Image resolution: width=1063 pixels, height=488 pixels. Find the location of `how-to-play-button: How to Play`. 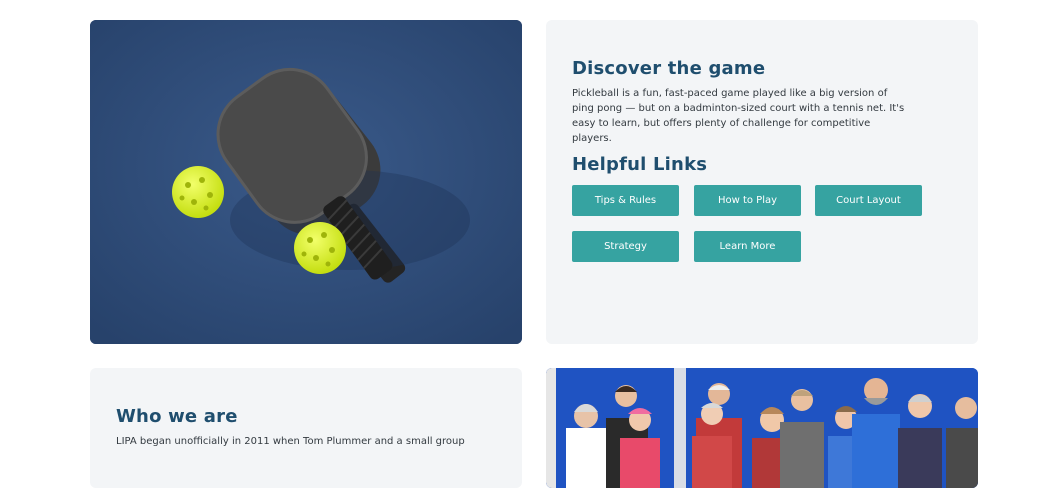

how-to-play-button: How to Play is located at coordinates (747, 200).